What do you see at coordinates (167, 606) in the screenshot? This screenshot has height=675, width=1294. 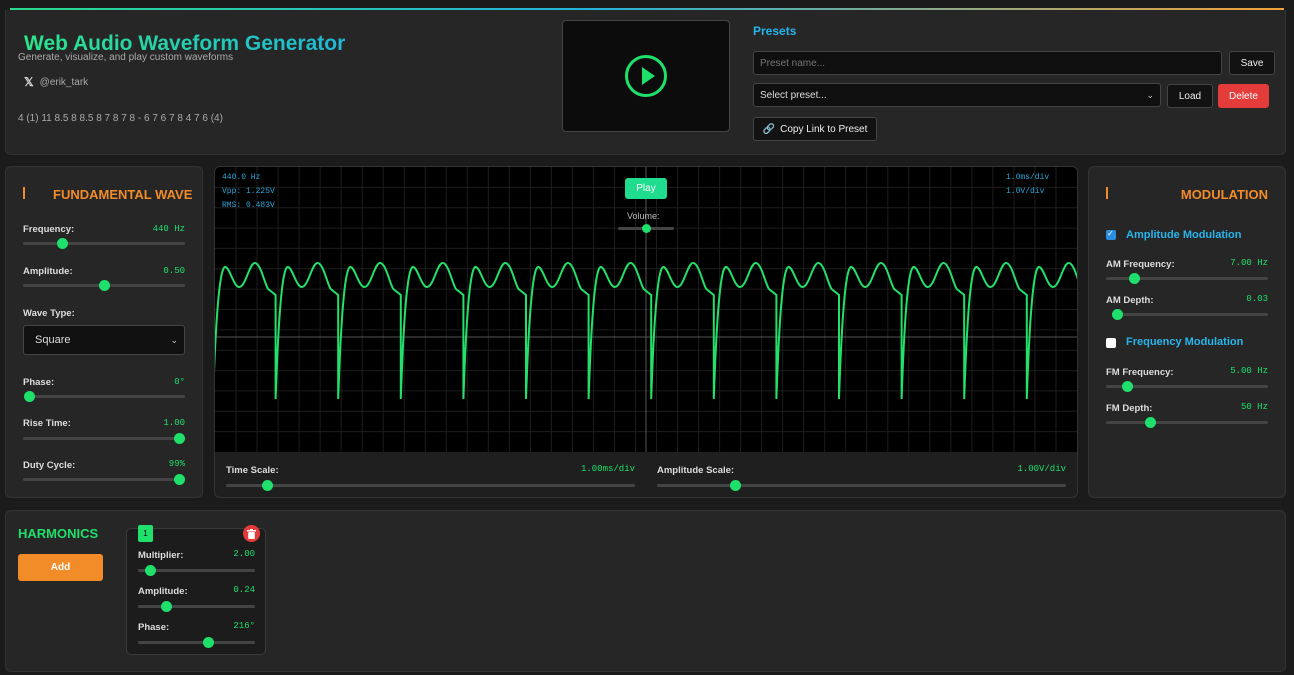 I see `harmonic-amplitude-slider-thumb` at bounding box center [167, 606].